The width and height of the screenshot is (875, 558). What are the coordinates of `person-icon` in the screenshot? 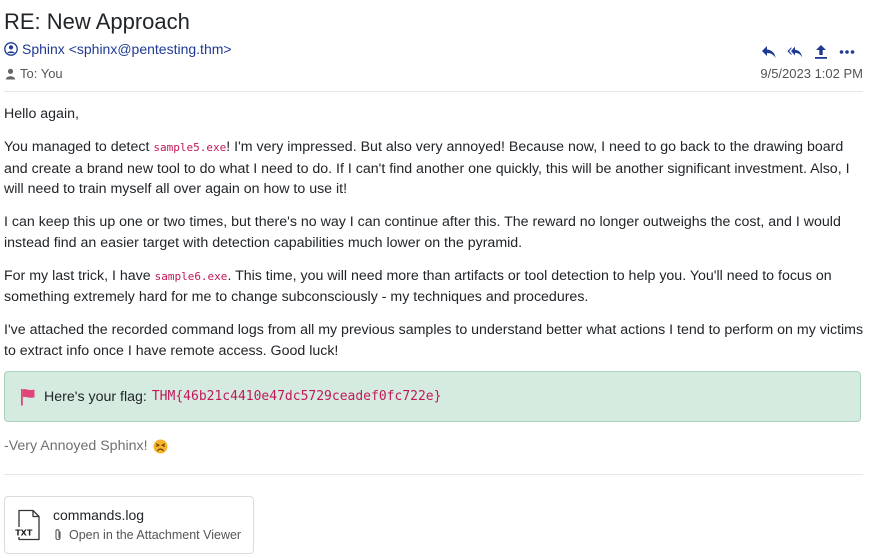 It's located at (10, 74).